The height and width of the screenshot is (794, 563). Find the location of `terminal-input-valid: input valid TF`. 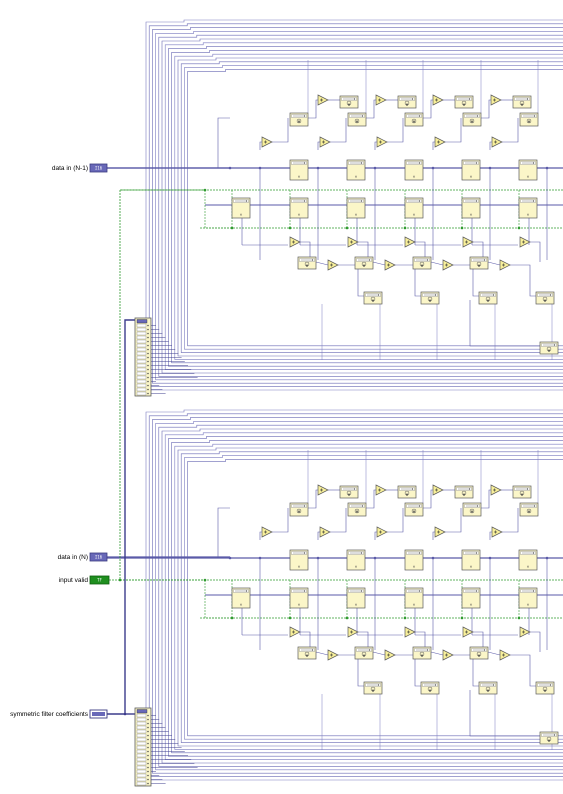

terminal-input-valid: input valid TF is located at coordinates (84, 580).